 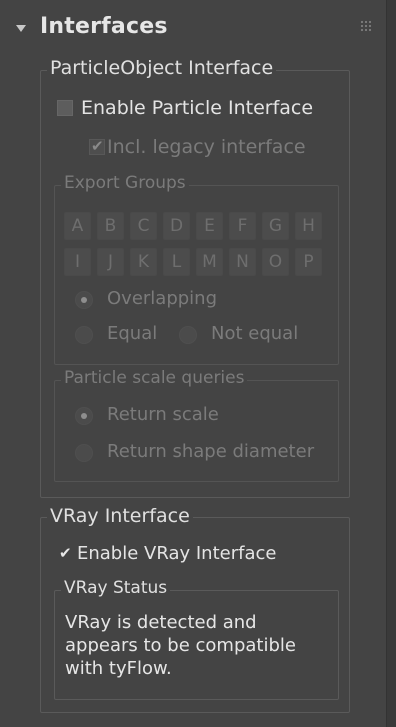 What do you see at coordinates (163, 414) in the screenshot?
I see `return-scale-label: Return scale` at bounding box center [163, 414].